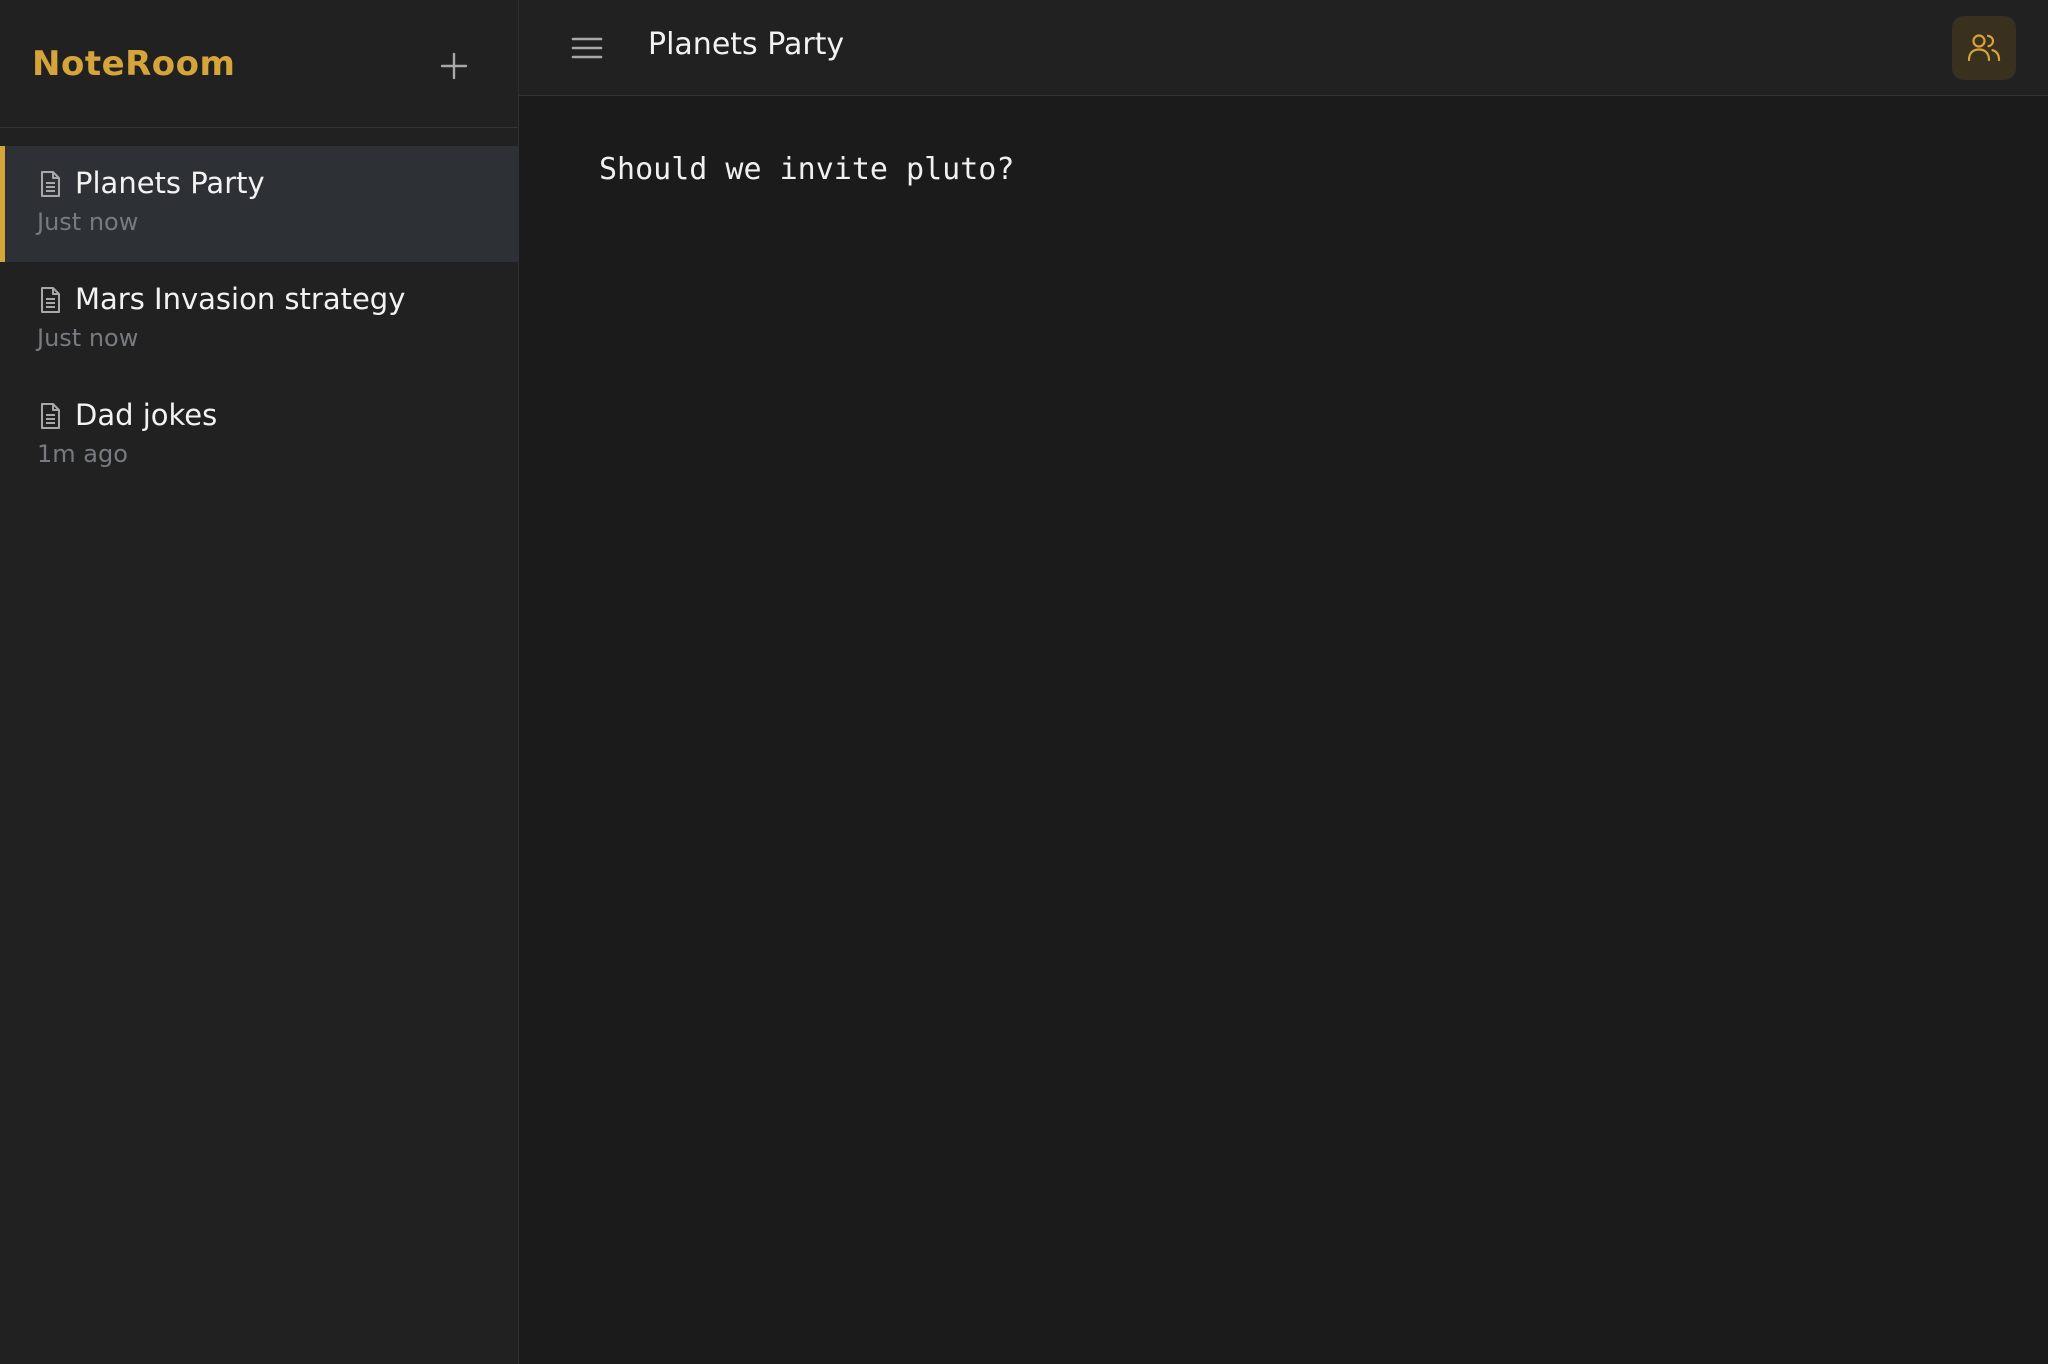 The height and width of the screenshot is (1364, 2048). I want to click on new-note-button, so click(454, 66).